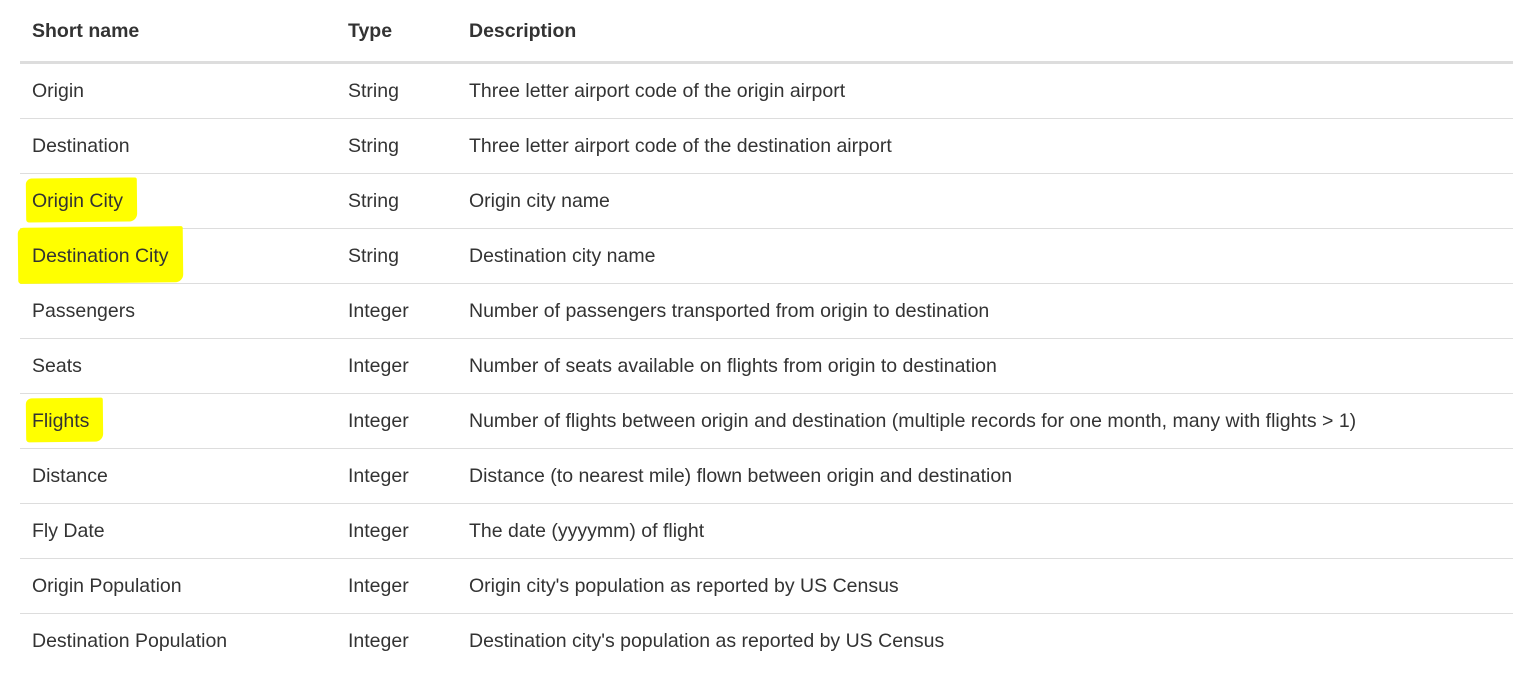 This screenshot has width=1513, height=677. I want to click on field-name-text: Destination Population, so click(130, 640).